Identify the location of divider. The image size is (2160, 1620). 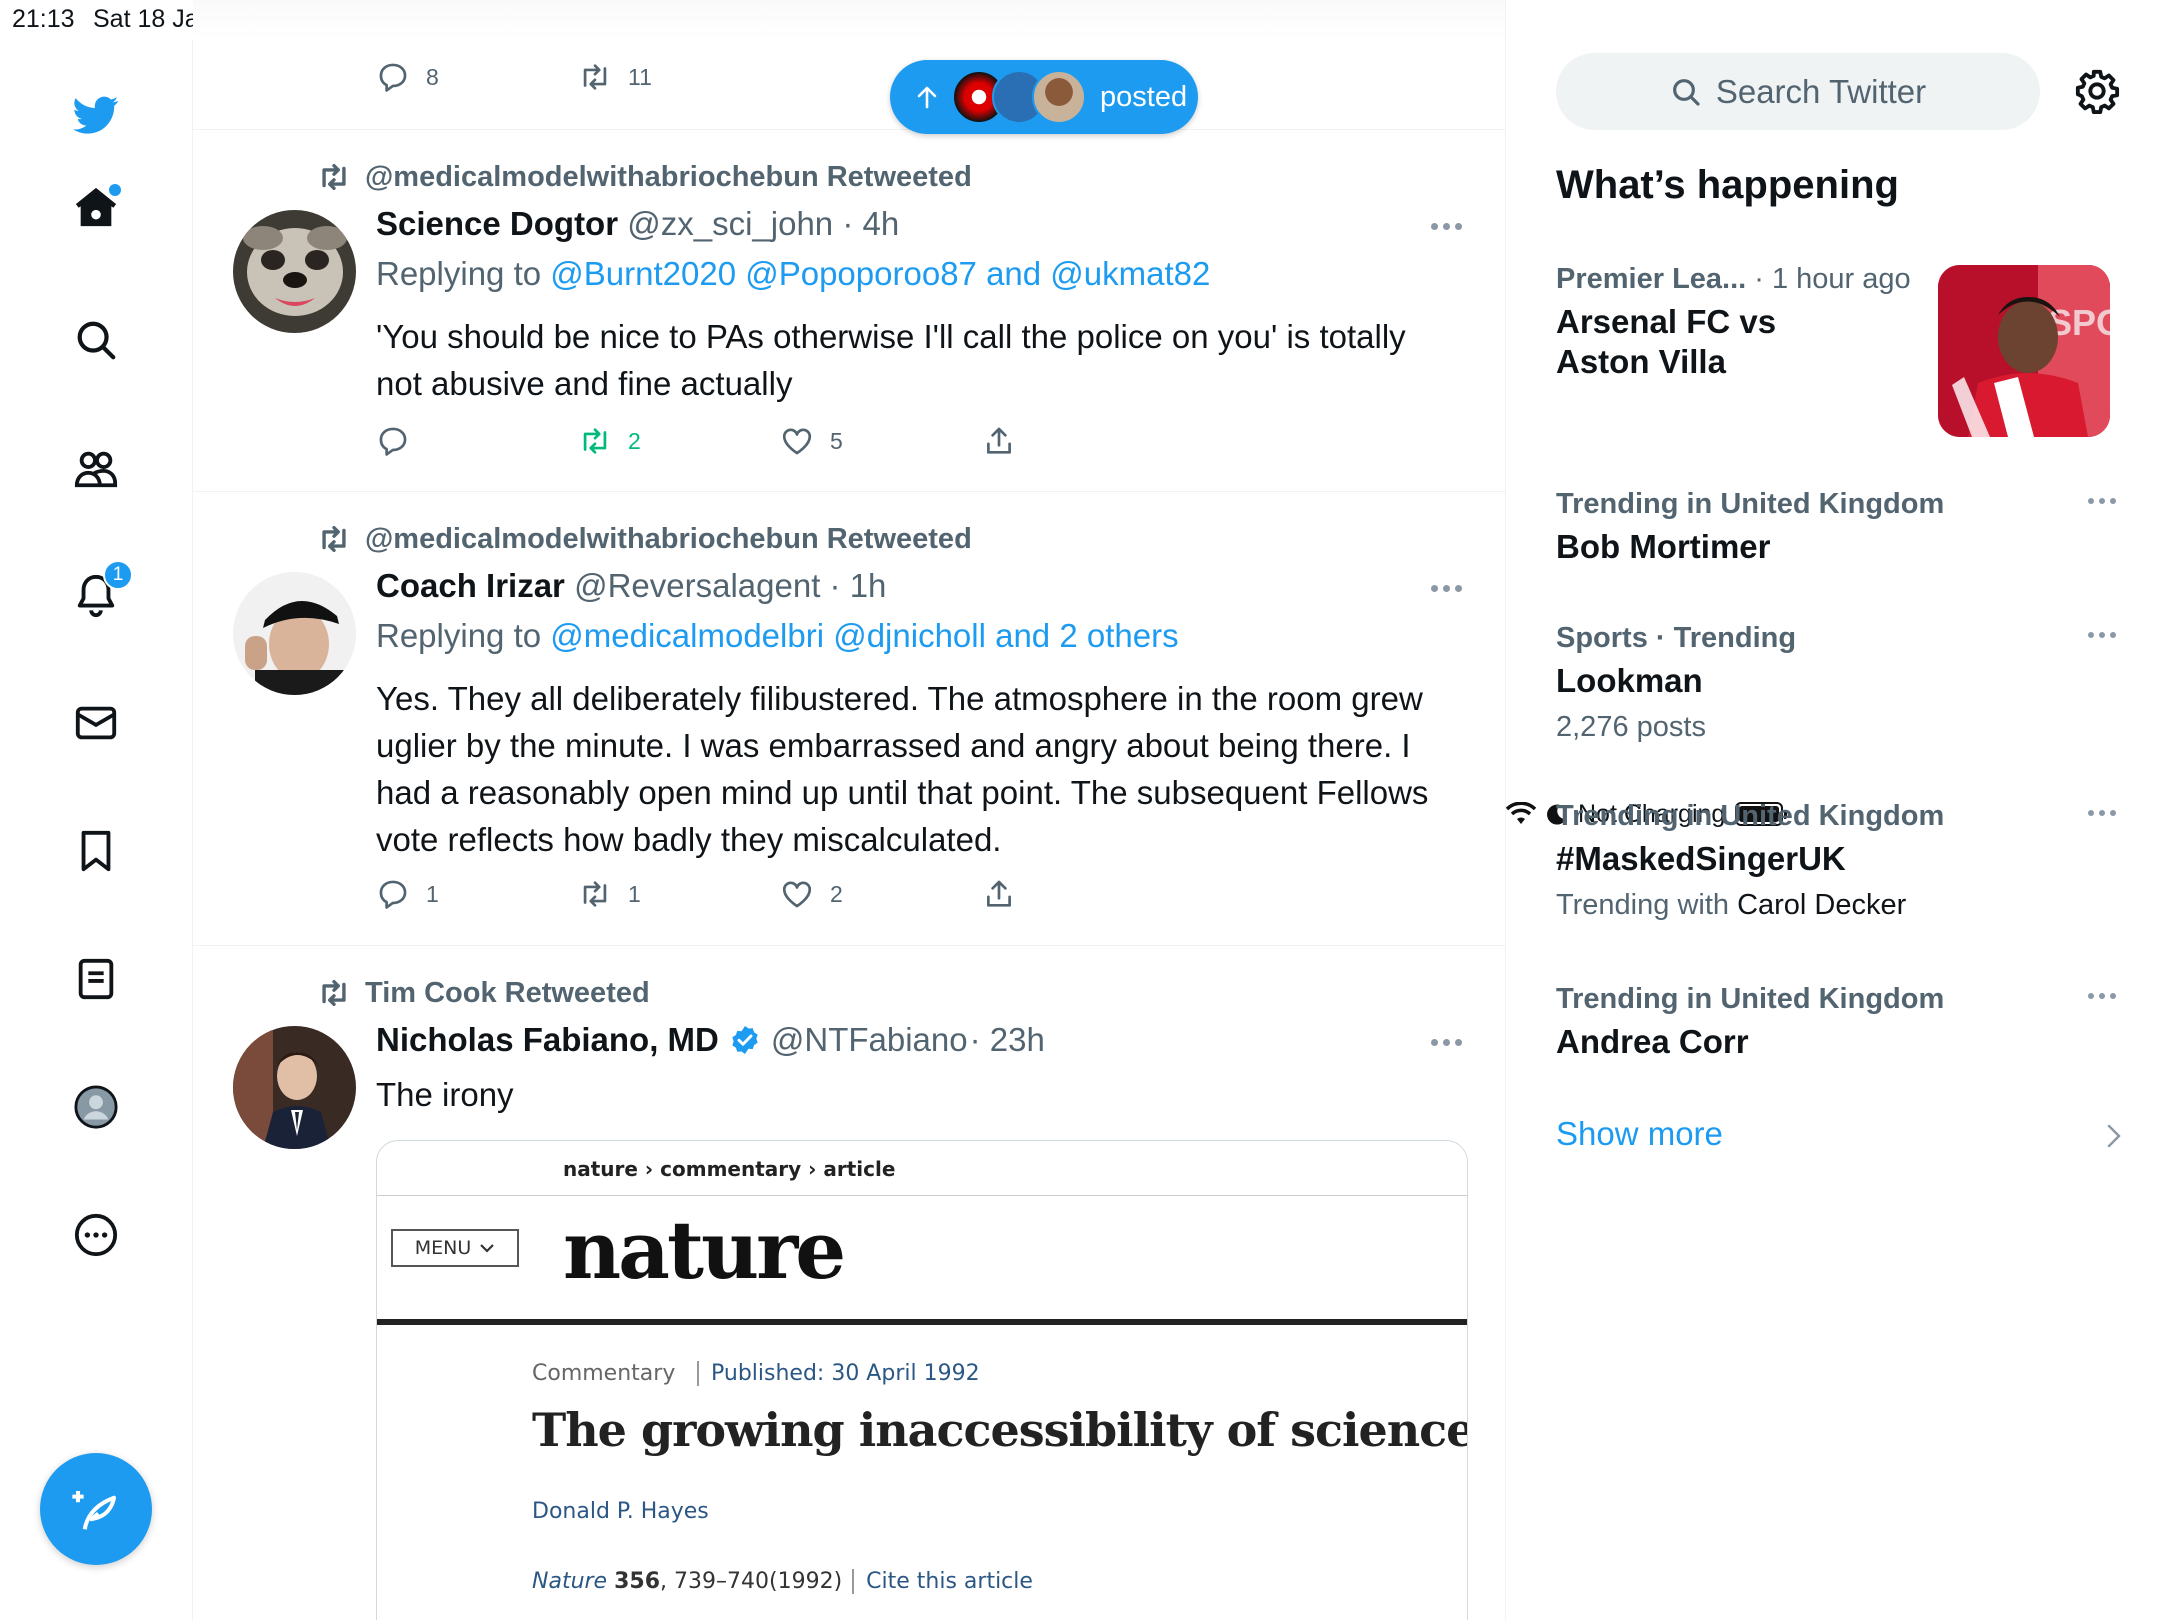
(922, 1322).